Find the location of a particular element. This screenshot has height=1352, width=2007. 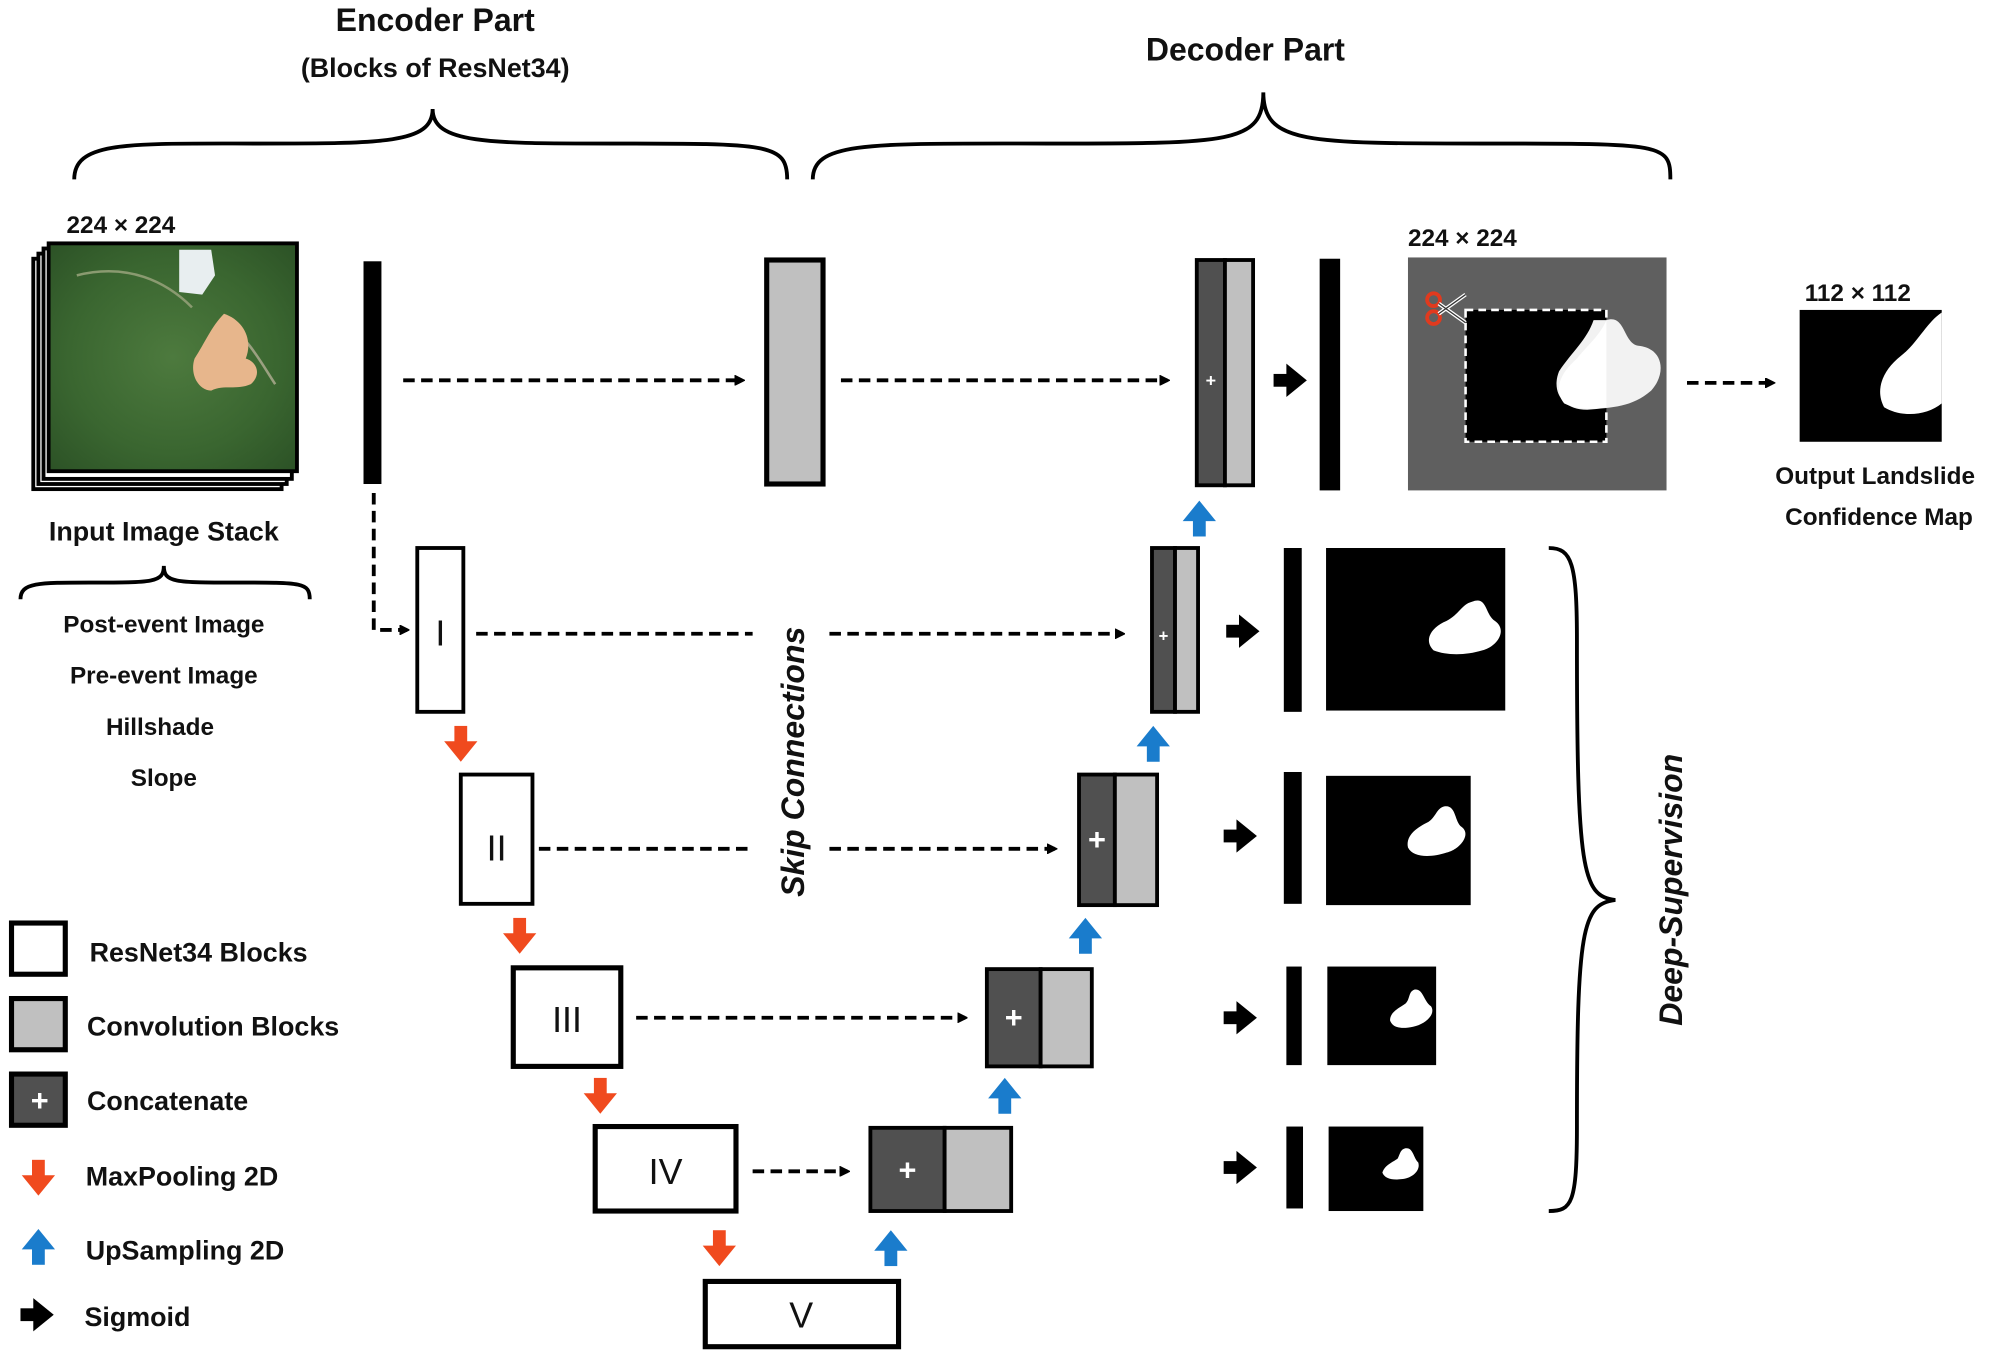

deep-supervision-label: Deep-Supervision is located at coordinates (1671, 890).